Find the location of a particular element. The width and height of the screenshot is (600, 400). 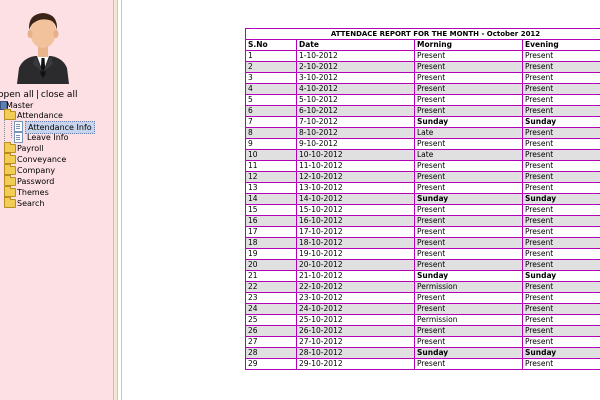

table-row: 29 29-10-2012 Present Present is located at coordinates (422, 364).